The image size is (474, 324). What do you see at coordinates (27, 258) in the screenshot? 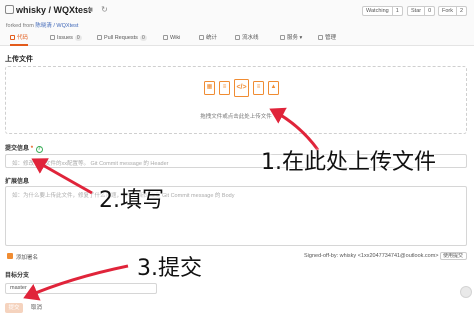
I see `add-signature-label: 添加署名` at bounding box center [27, 258].